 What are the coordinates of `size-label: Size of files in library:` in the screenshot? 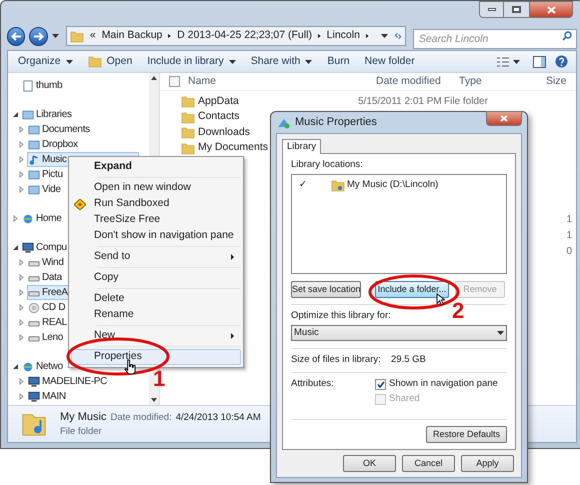 It's located at (336, 360).